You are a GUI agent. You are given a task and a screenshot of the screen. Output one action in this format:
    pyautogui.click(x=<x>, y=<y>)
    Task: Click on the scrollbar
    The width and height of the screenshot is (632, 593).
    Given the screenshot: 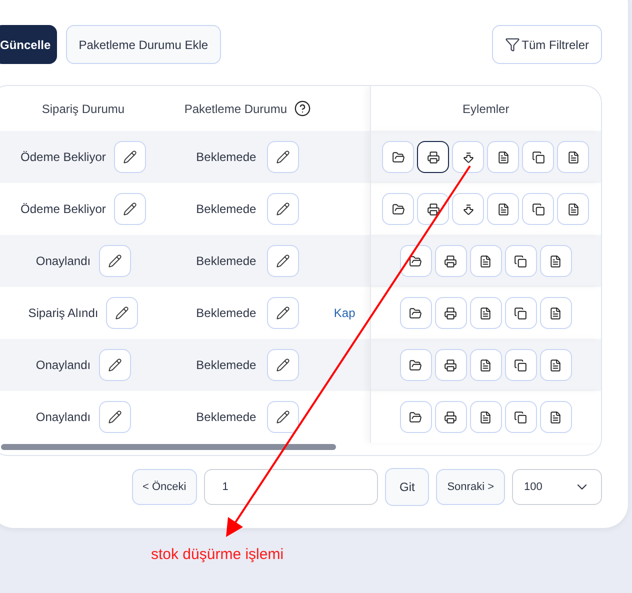 What is the action you would take?
    pyautogui.click(x=168, y=447)
    